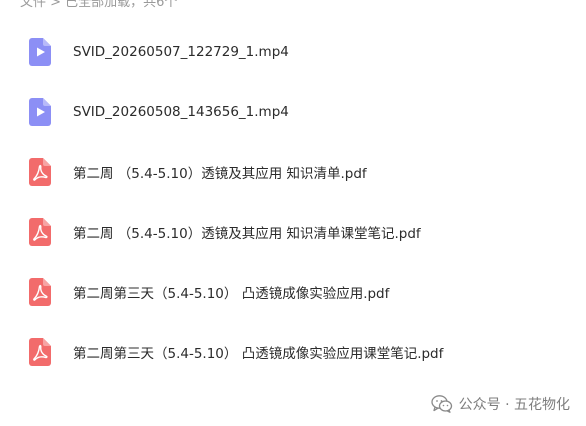 This screenshot has height=426, width=586. I want to click on file-row-video-2: SVID_20260508_143656_1.mp4, so click(293, 112).